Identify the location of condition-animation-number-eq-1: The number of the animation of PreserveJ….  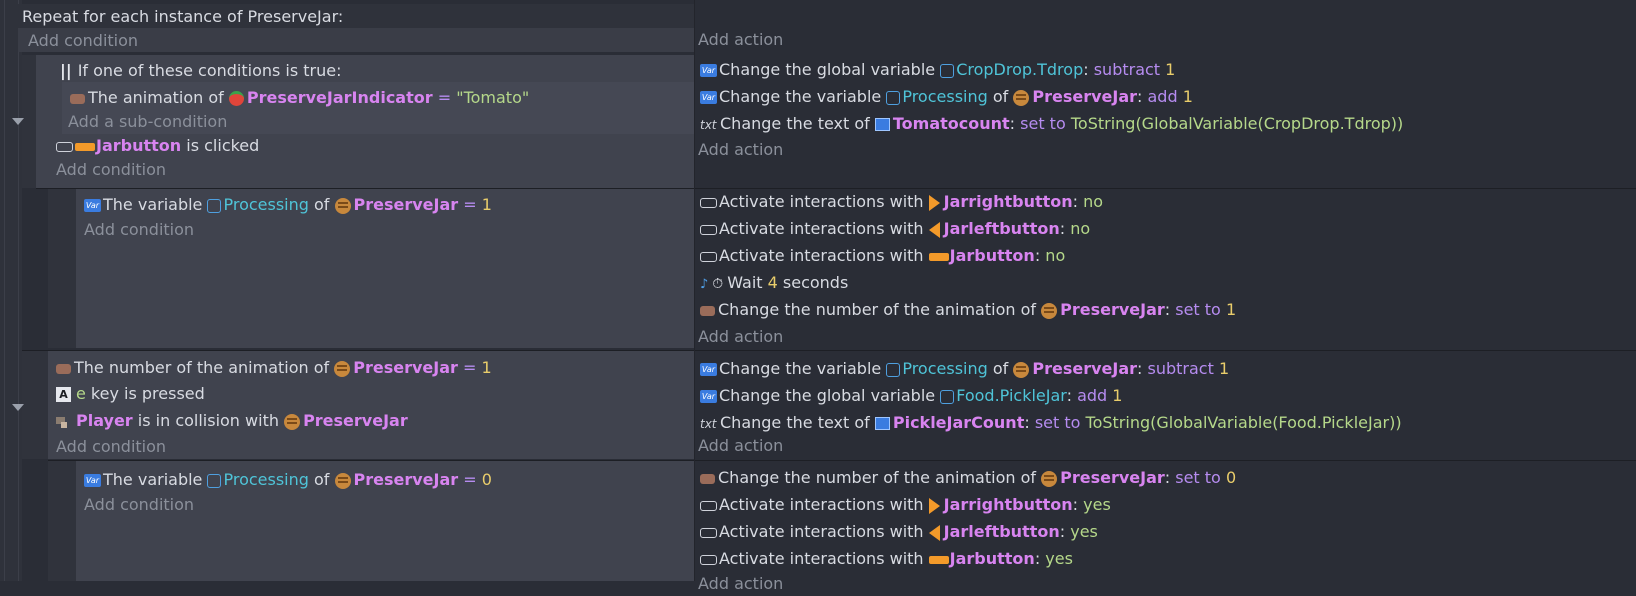
(274, 368).